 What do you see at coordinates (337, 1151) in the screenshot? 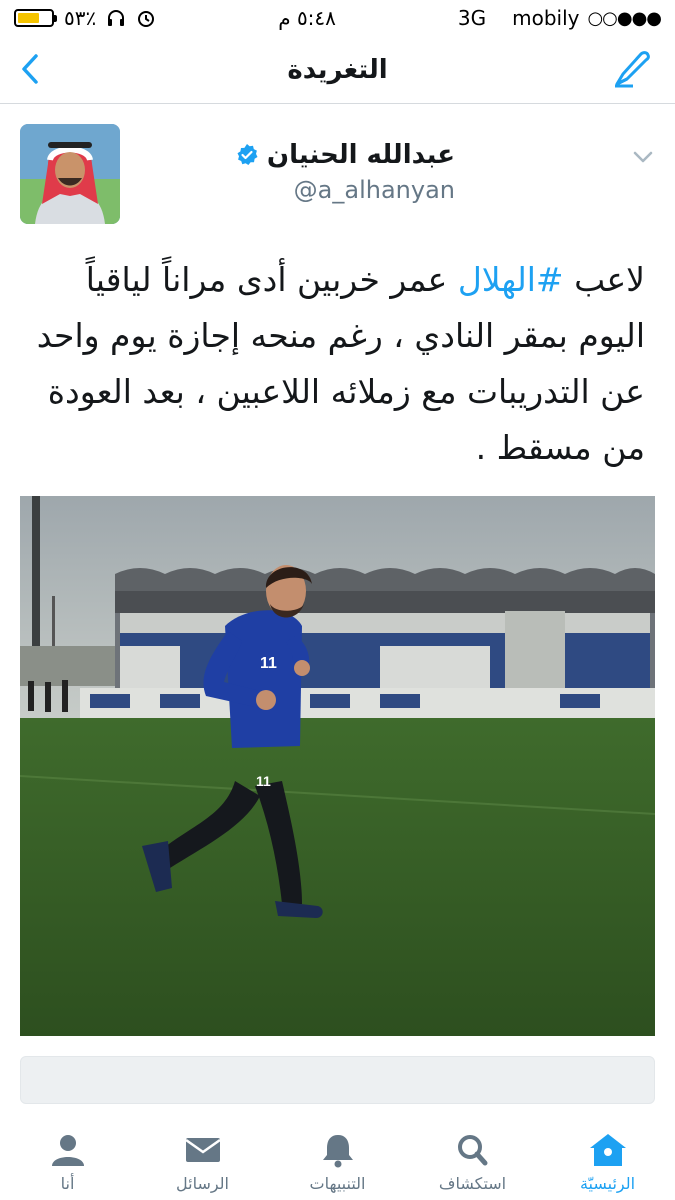
I see `bell-icon` at bounding box center [337, 1151].